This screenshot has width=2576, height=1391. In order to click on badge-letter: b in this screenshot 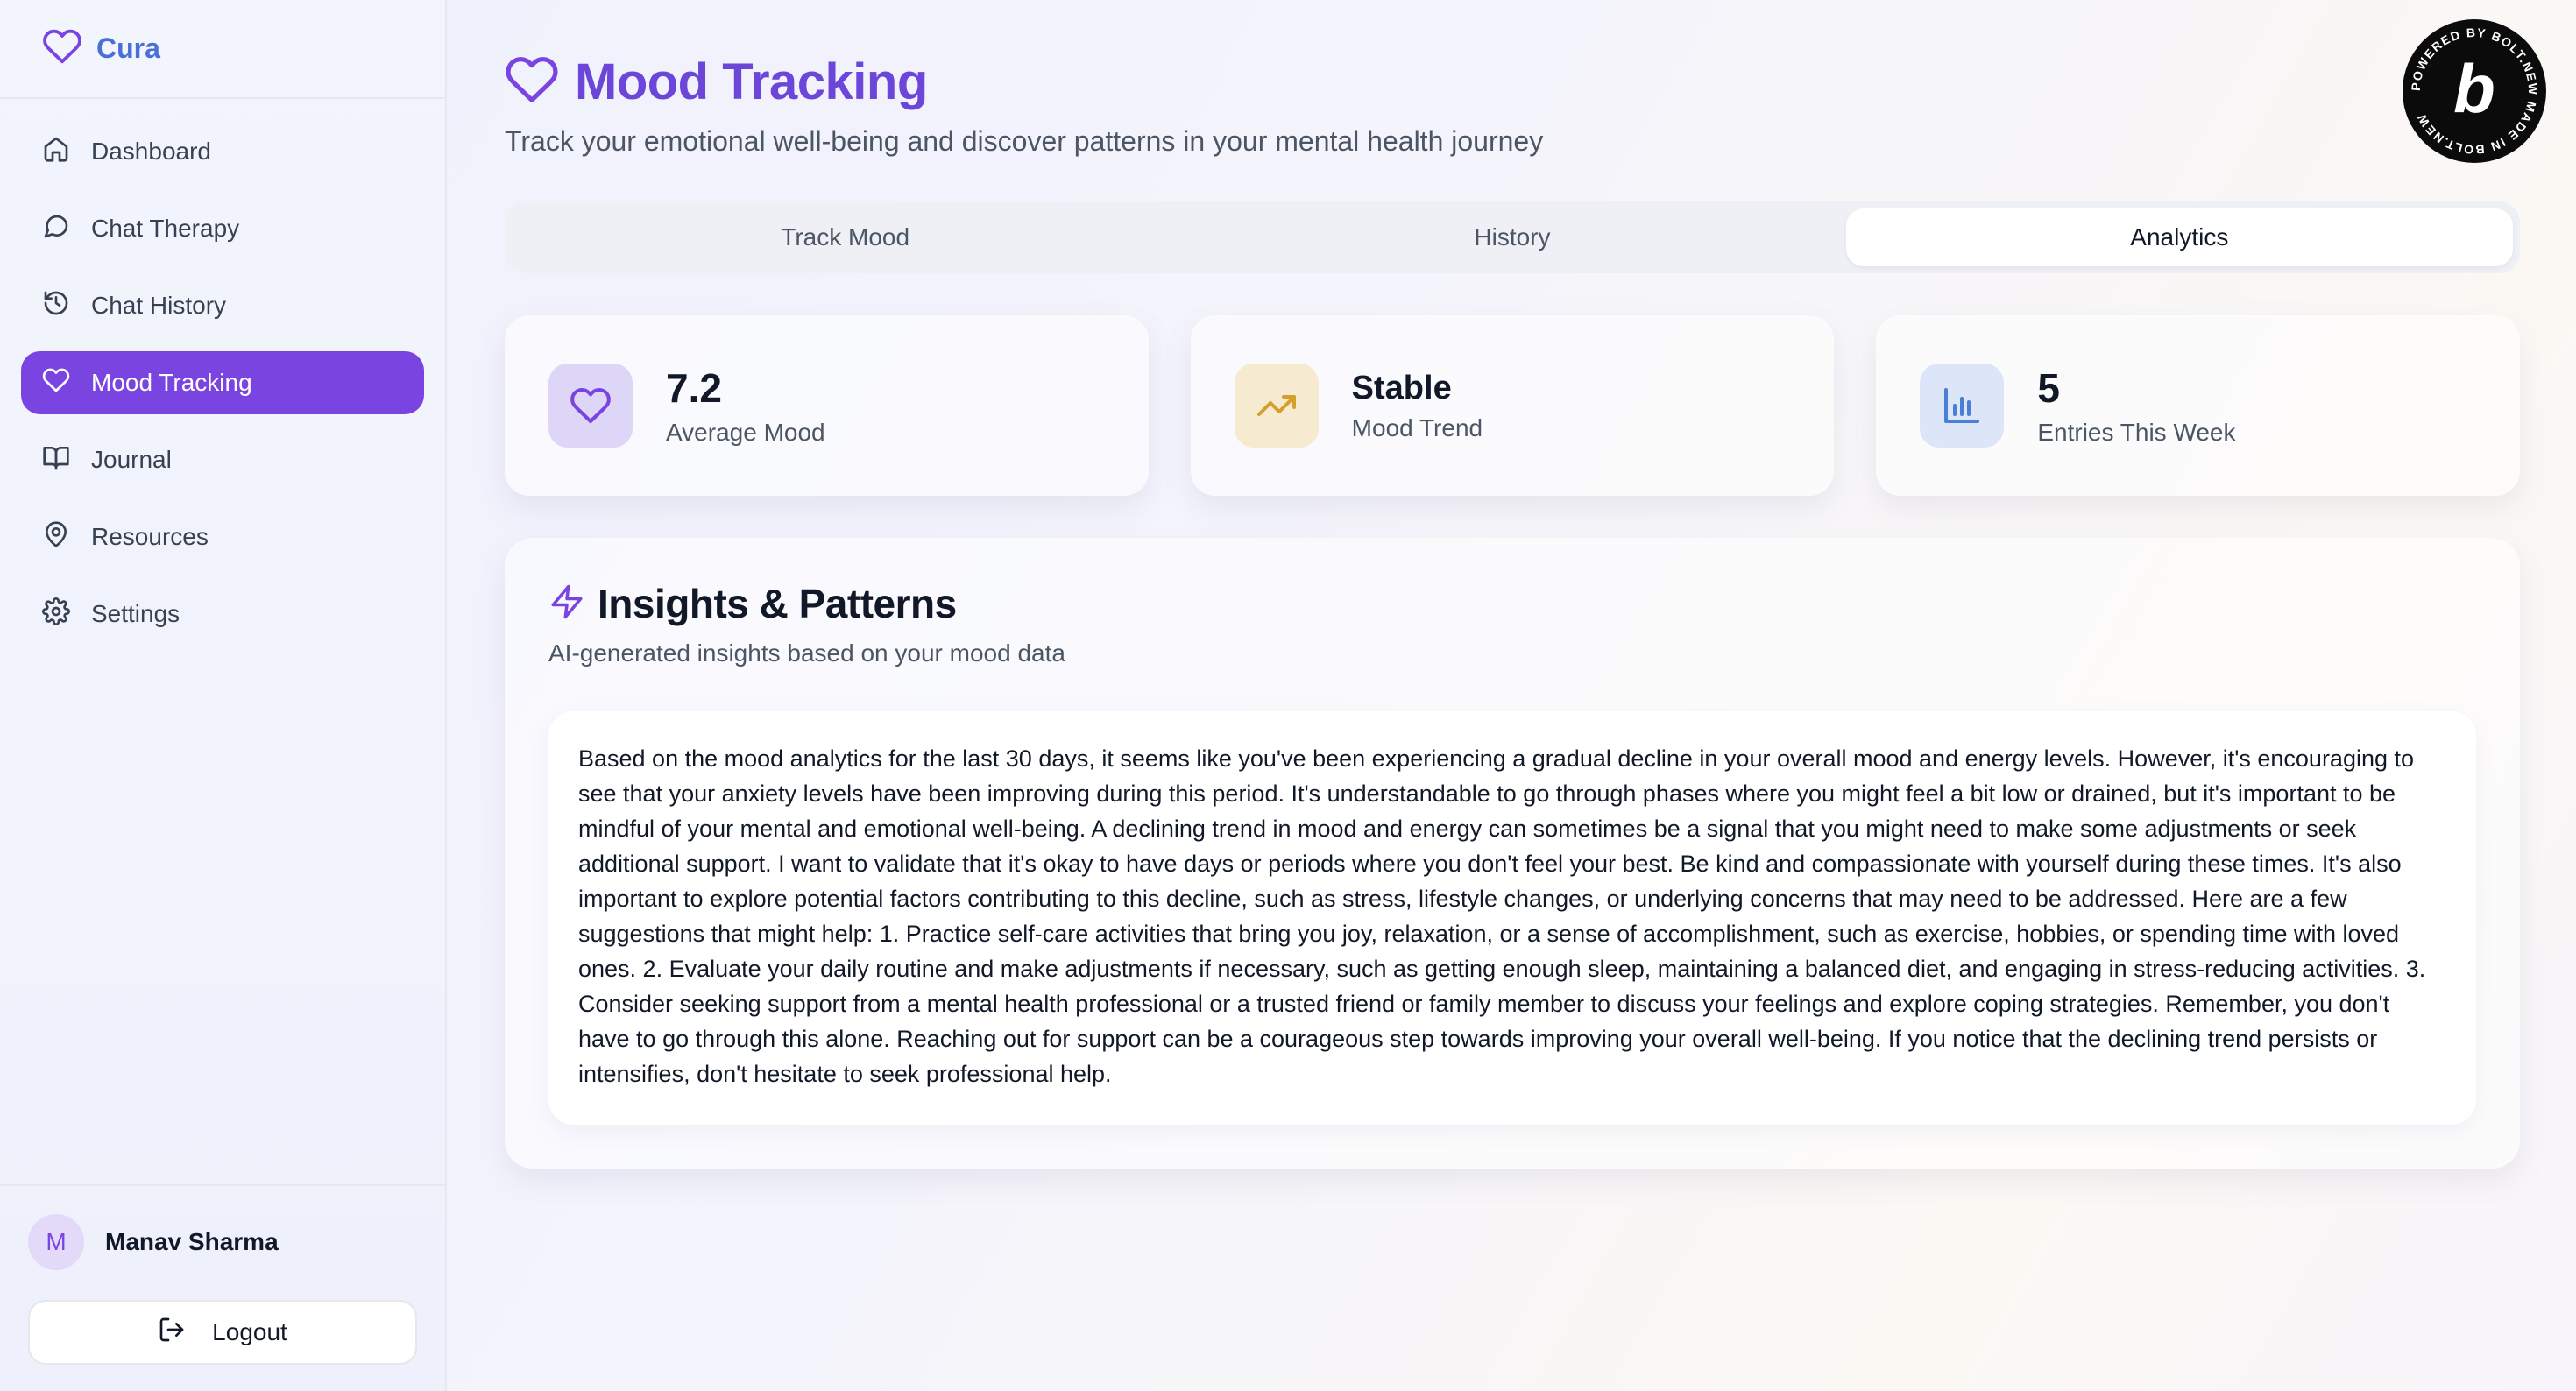, I will do `click(2474, 88)`.